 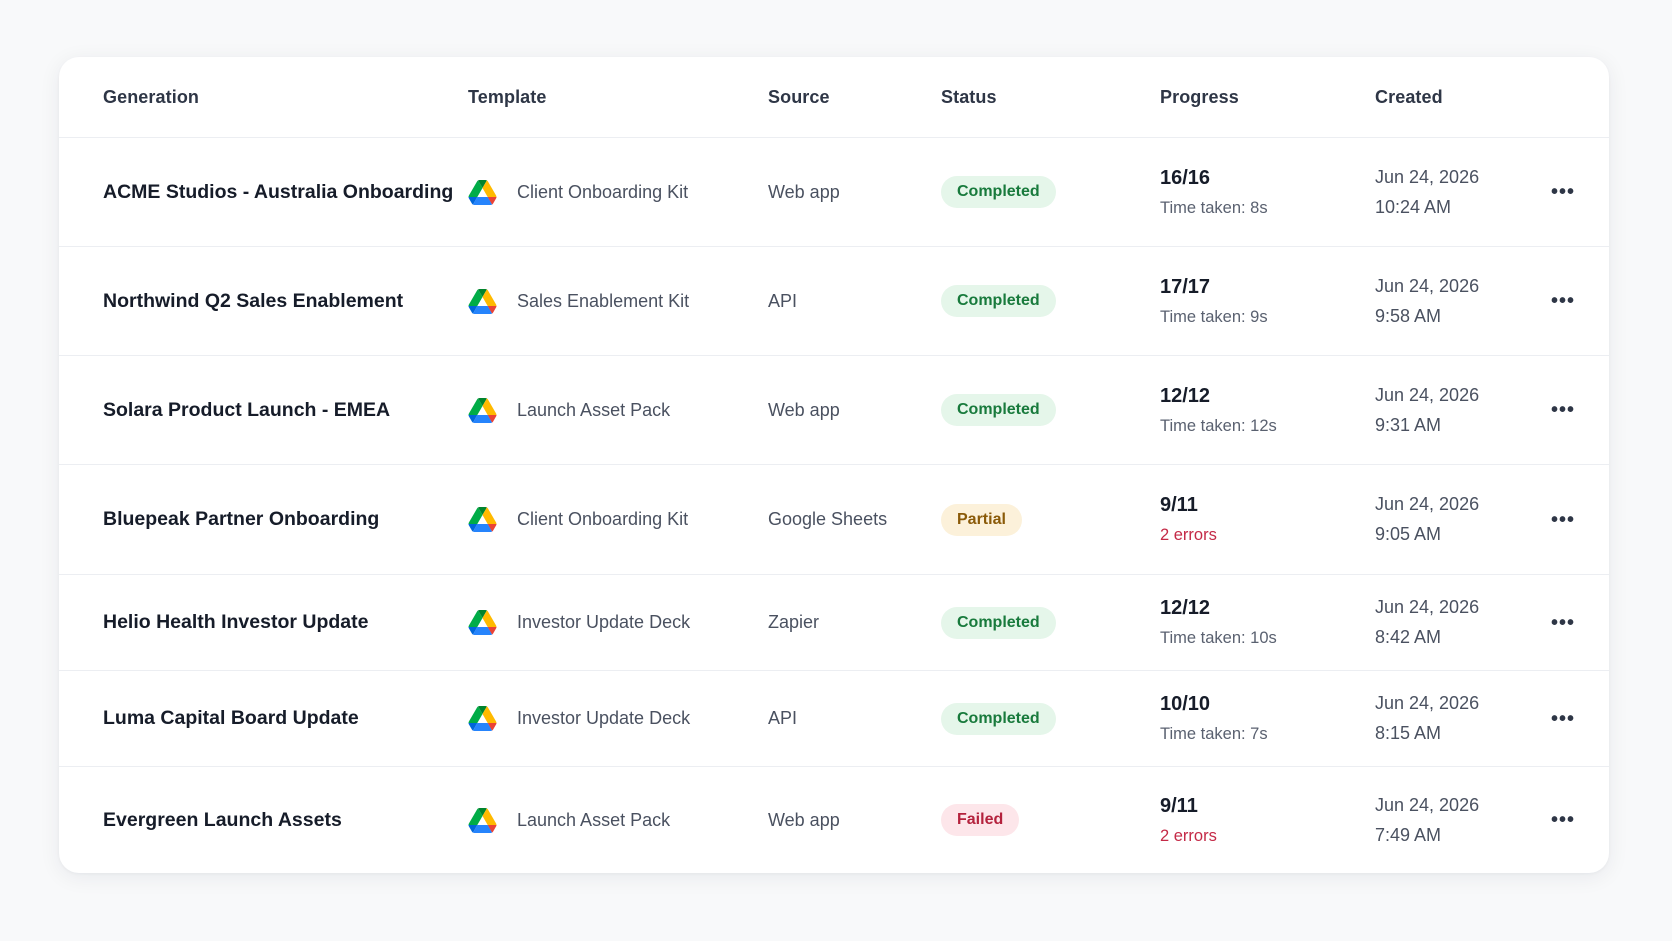 What do you see at coordinates (246, 410) in the screenshot?
I see `generation-name: Solara Product Launch - EMEA` at bounding box center [246, 410].